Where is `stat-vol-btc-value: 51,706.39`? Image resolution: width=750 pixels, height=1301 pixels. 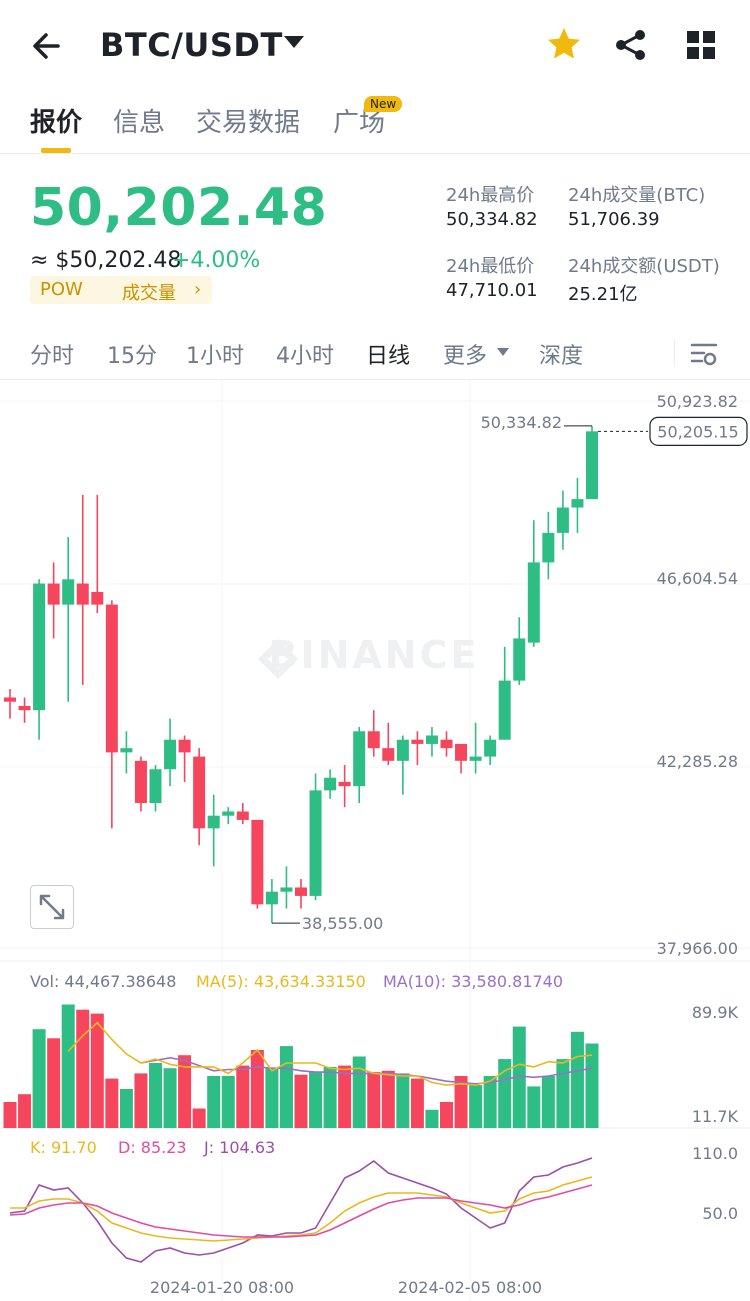 stat-vol-btc-value: 51,706.39 is located at coordinates (614, 219).